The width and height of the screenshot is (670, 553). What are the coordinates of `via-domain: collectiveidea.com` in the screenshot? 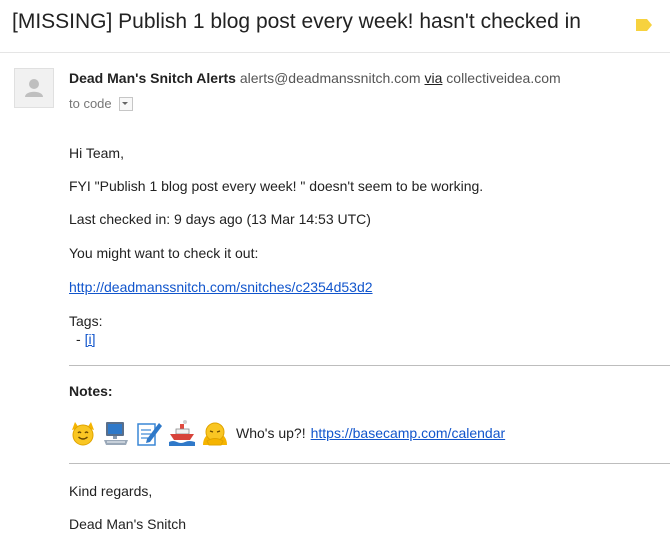 It's located at (503, 78).